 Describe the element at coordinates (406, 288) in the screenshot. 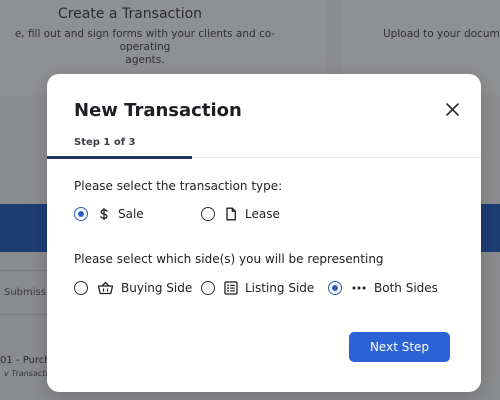

I see `option-both-sides-label: Both Sides` at that location.